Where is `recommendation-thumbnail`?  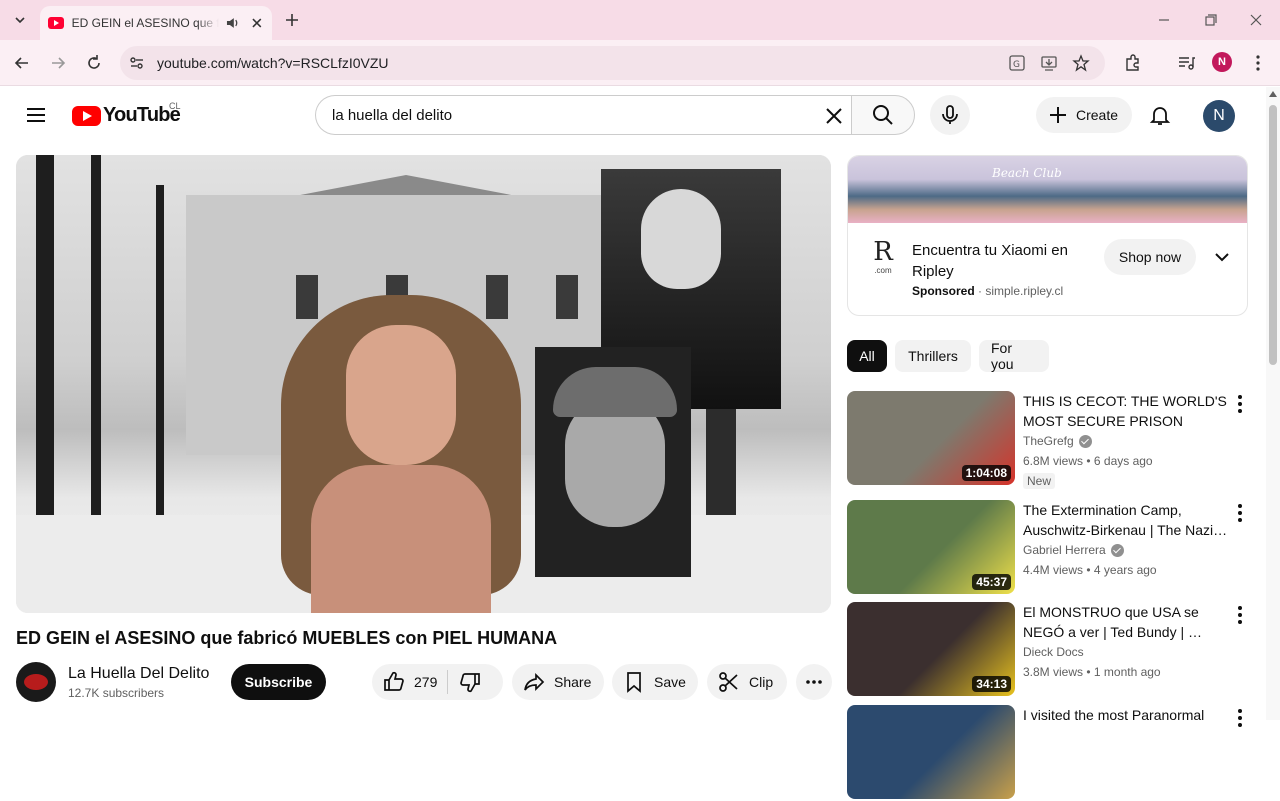
recommendation-thumbnail is located at coordinates (931, 752).